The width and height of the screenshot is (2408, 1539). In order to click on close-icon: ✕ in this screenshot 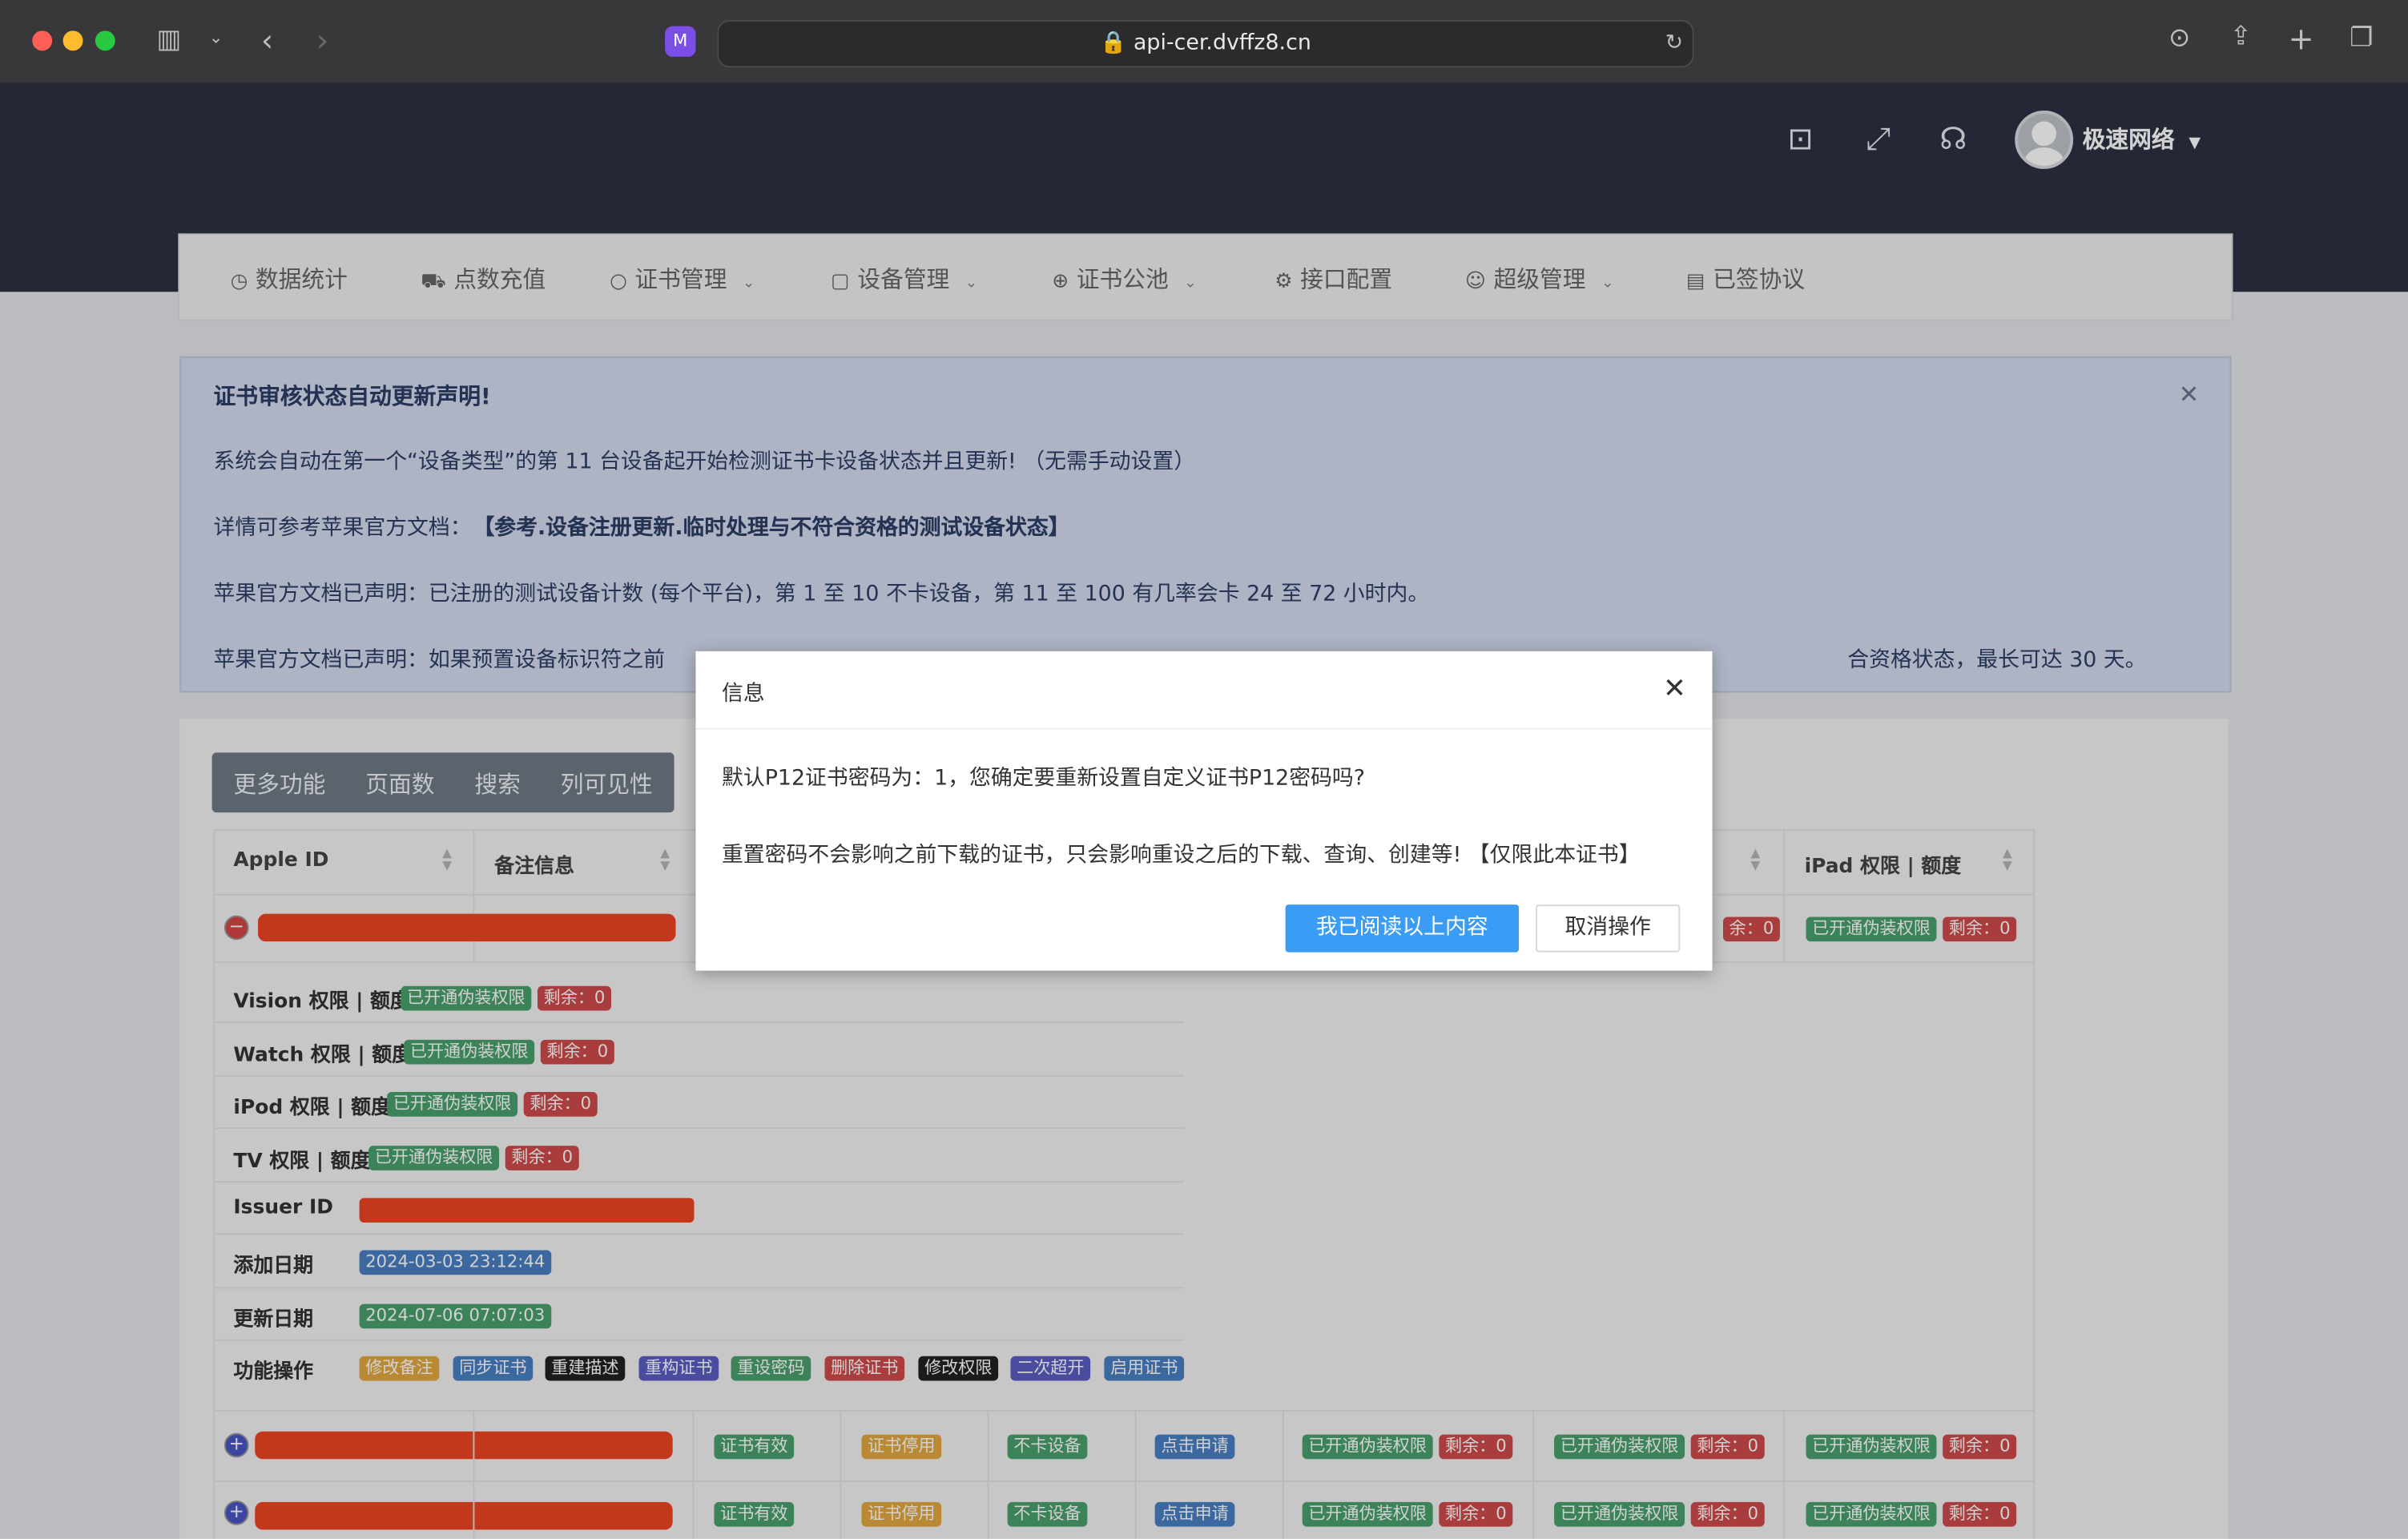, I will do `click(1674, 689)`.